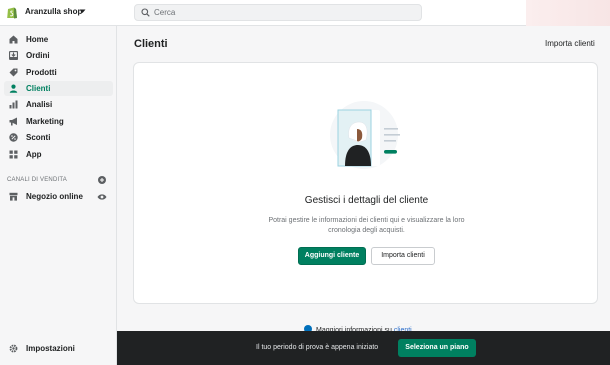 This screenshot has height=365, width=610. What do you see at coordinates (58, 154) in the screenshot?
I see `sidebar-item-apps: App` at bounding box center [58, 154].